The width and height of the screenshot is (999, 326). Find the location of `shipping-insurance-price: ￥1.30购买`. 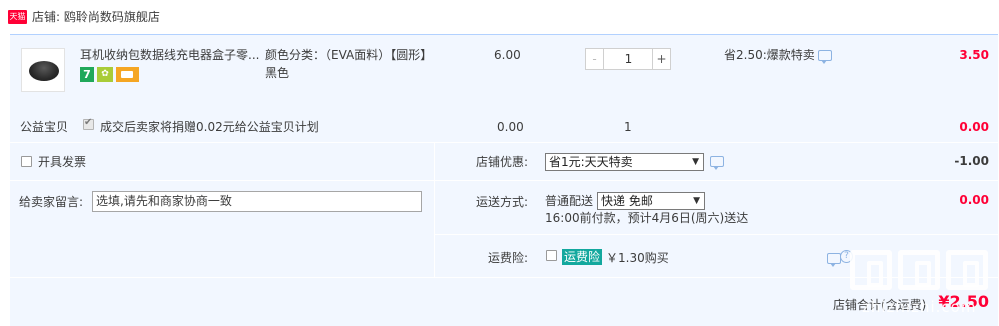

shipping-insurance-price: ￥1.30购买 is located at coordinates (637, 258).